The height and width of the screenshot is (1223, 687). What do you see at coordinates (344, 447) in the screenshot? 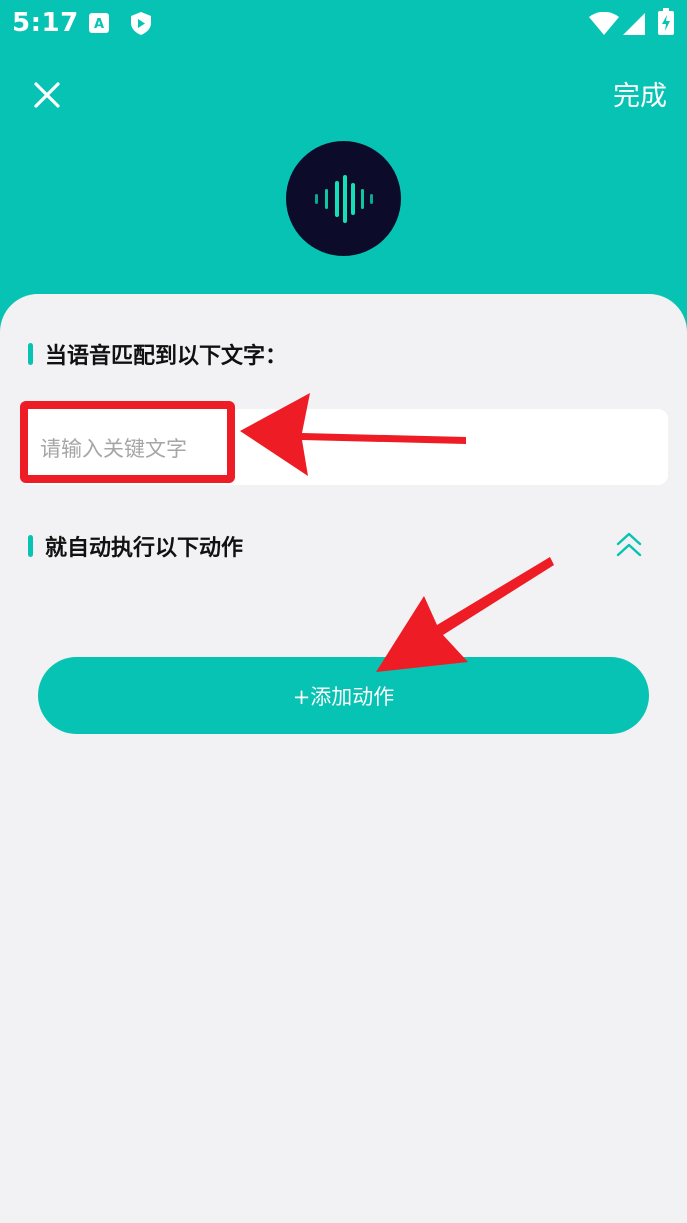
I see `keyword-input-row` at bounding box center [344, 447].